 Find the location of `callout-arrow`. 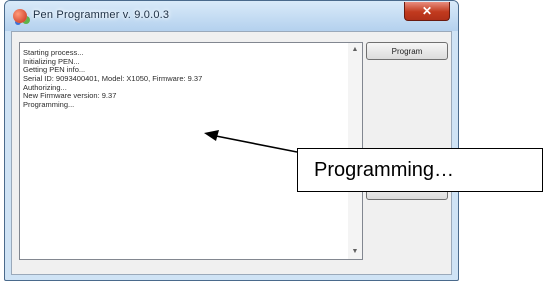

callout-arrow is located at coordinates (251, 141).